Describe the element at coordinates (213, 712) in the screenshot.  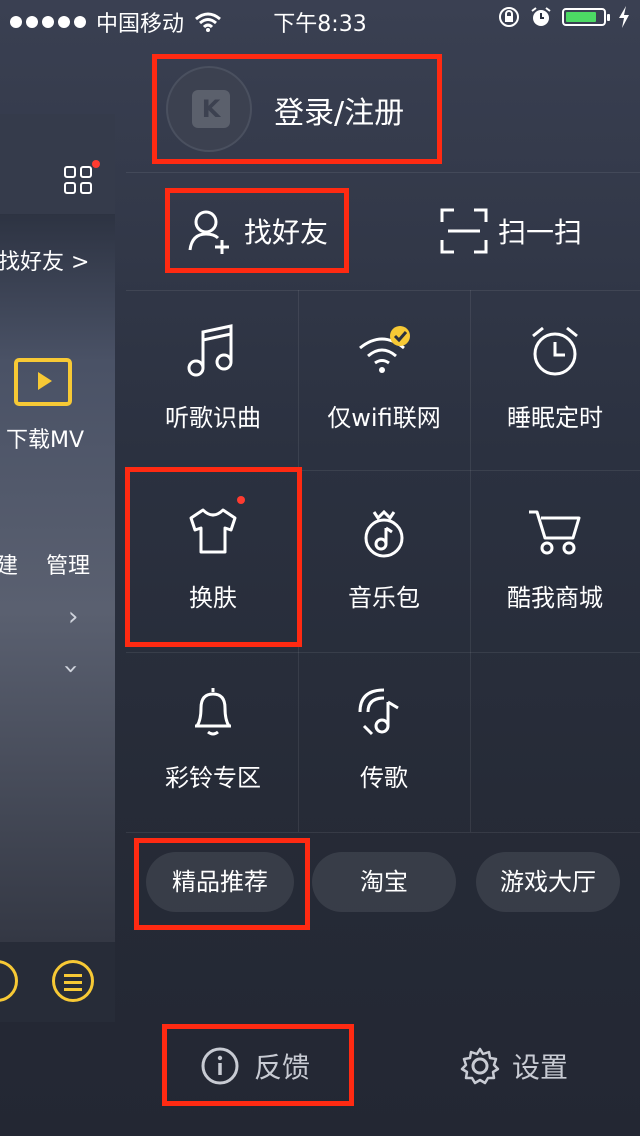
I see `bell-icon` at that location.